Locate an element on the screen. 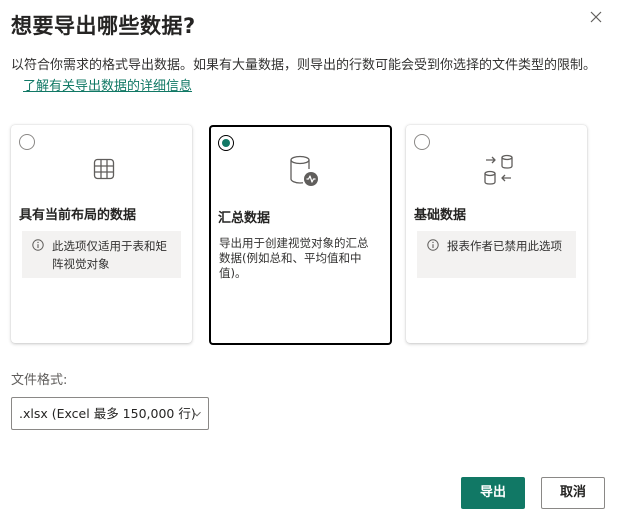 This screenshot has width=625, height=517. close-icon is located at coordinates (596, 17).